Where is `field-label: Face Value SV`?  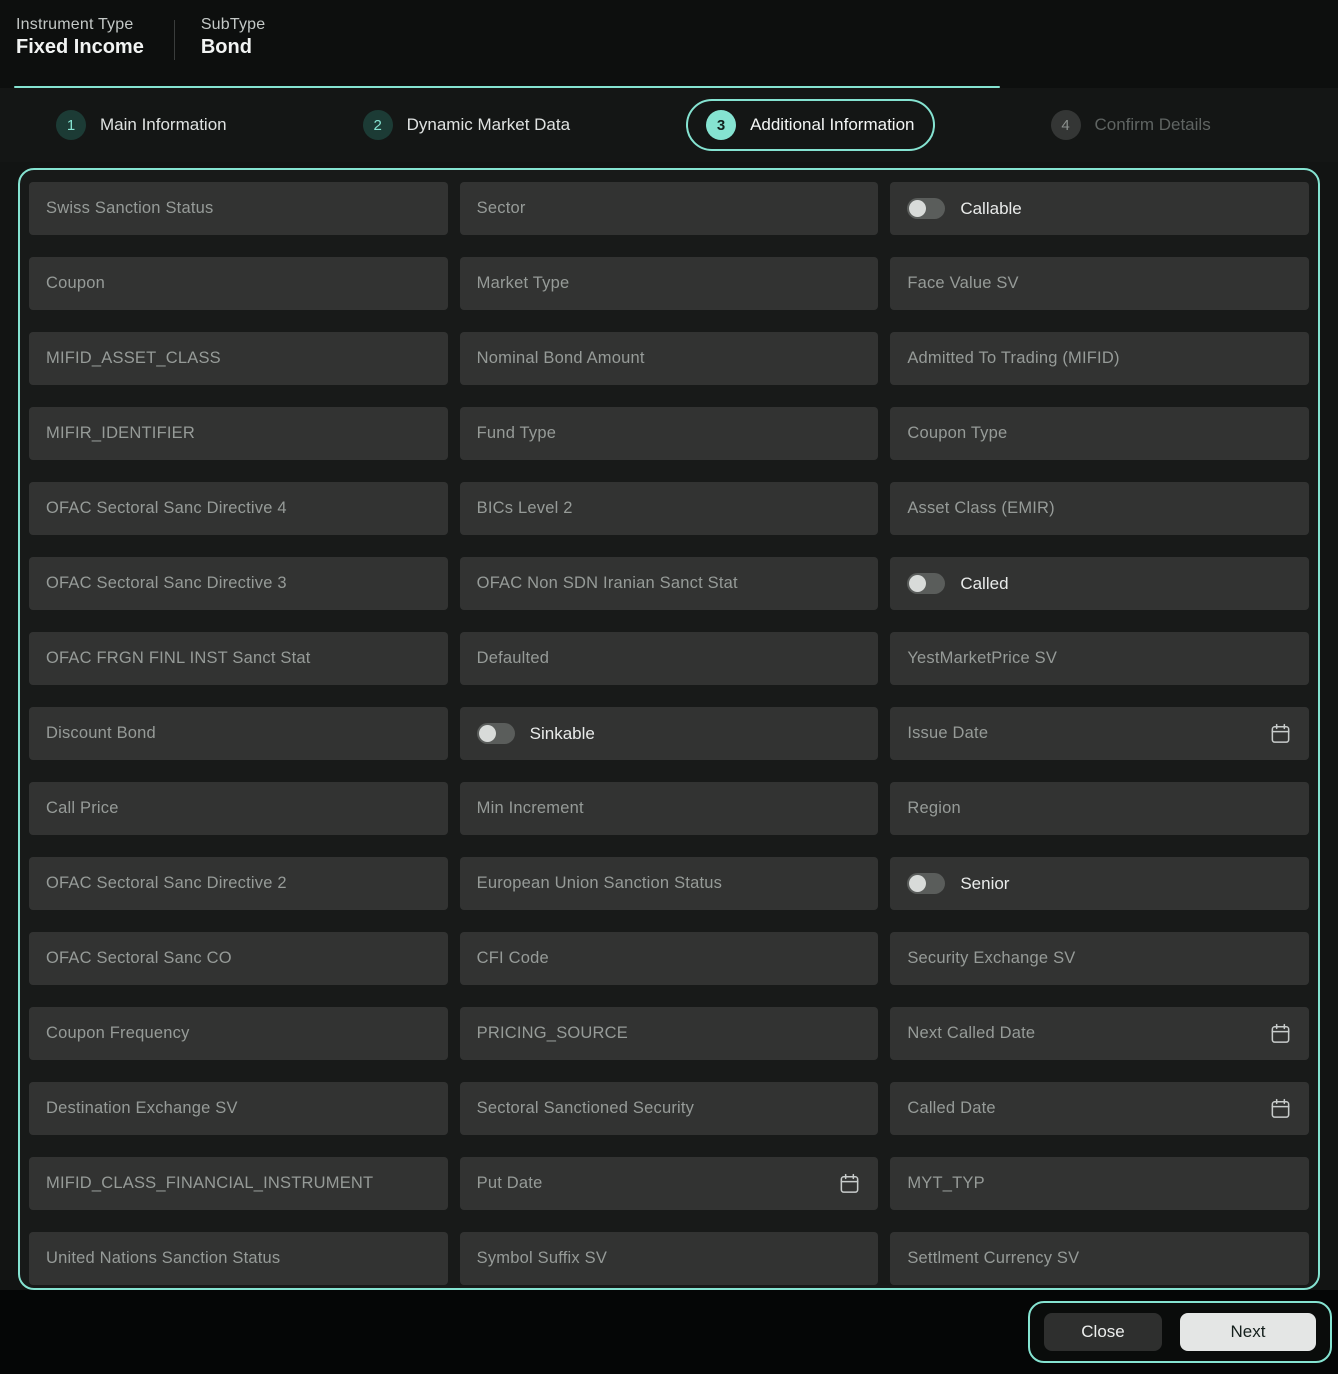 field-label: Face Value SV is located at coordinates (963, 283).